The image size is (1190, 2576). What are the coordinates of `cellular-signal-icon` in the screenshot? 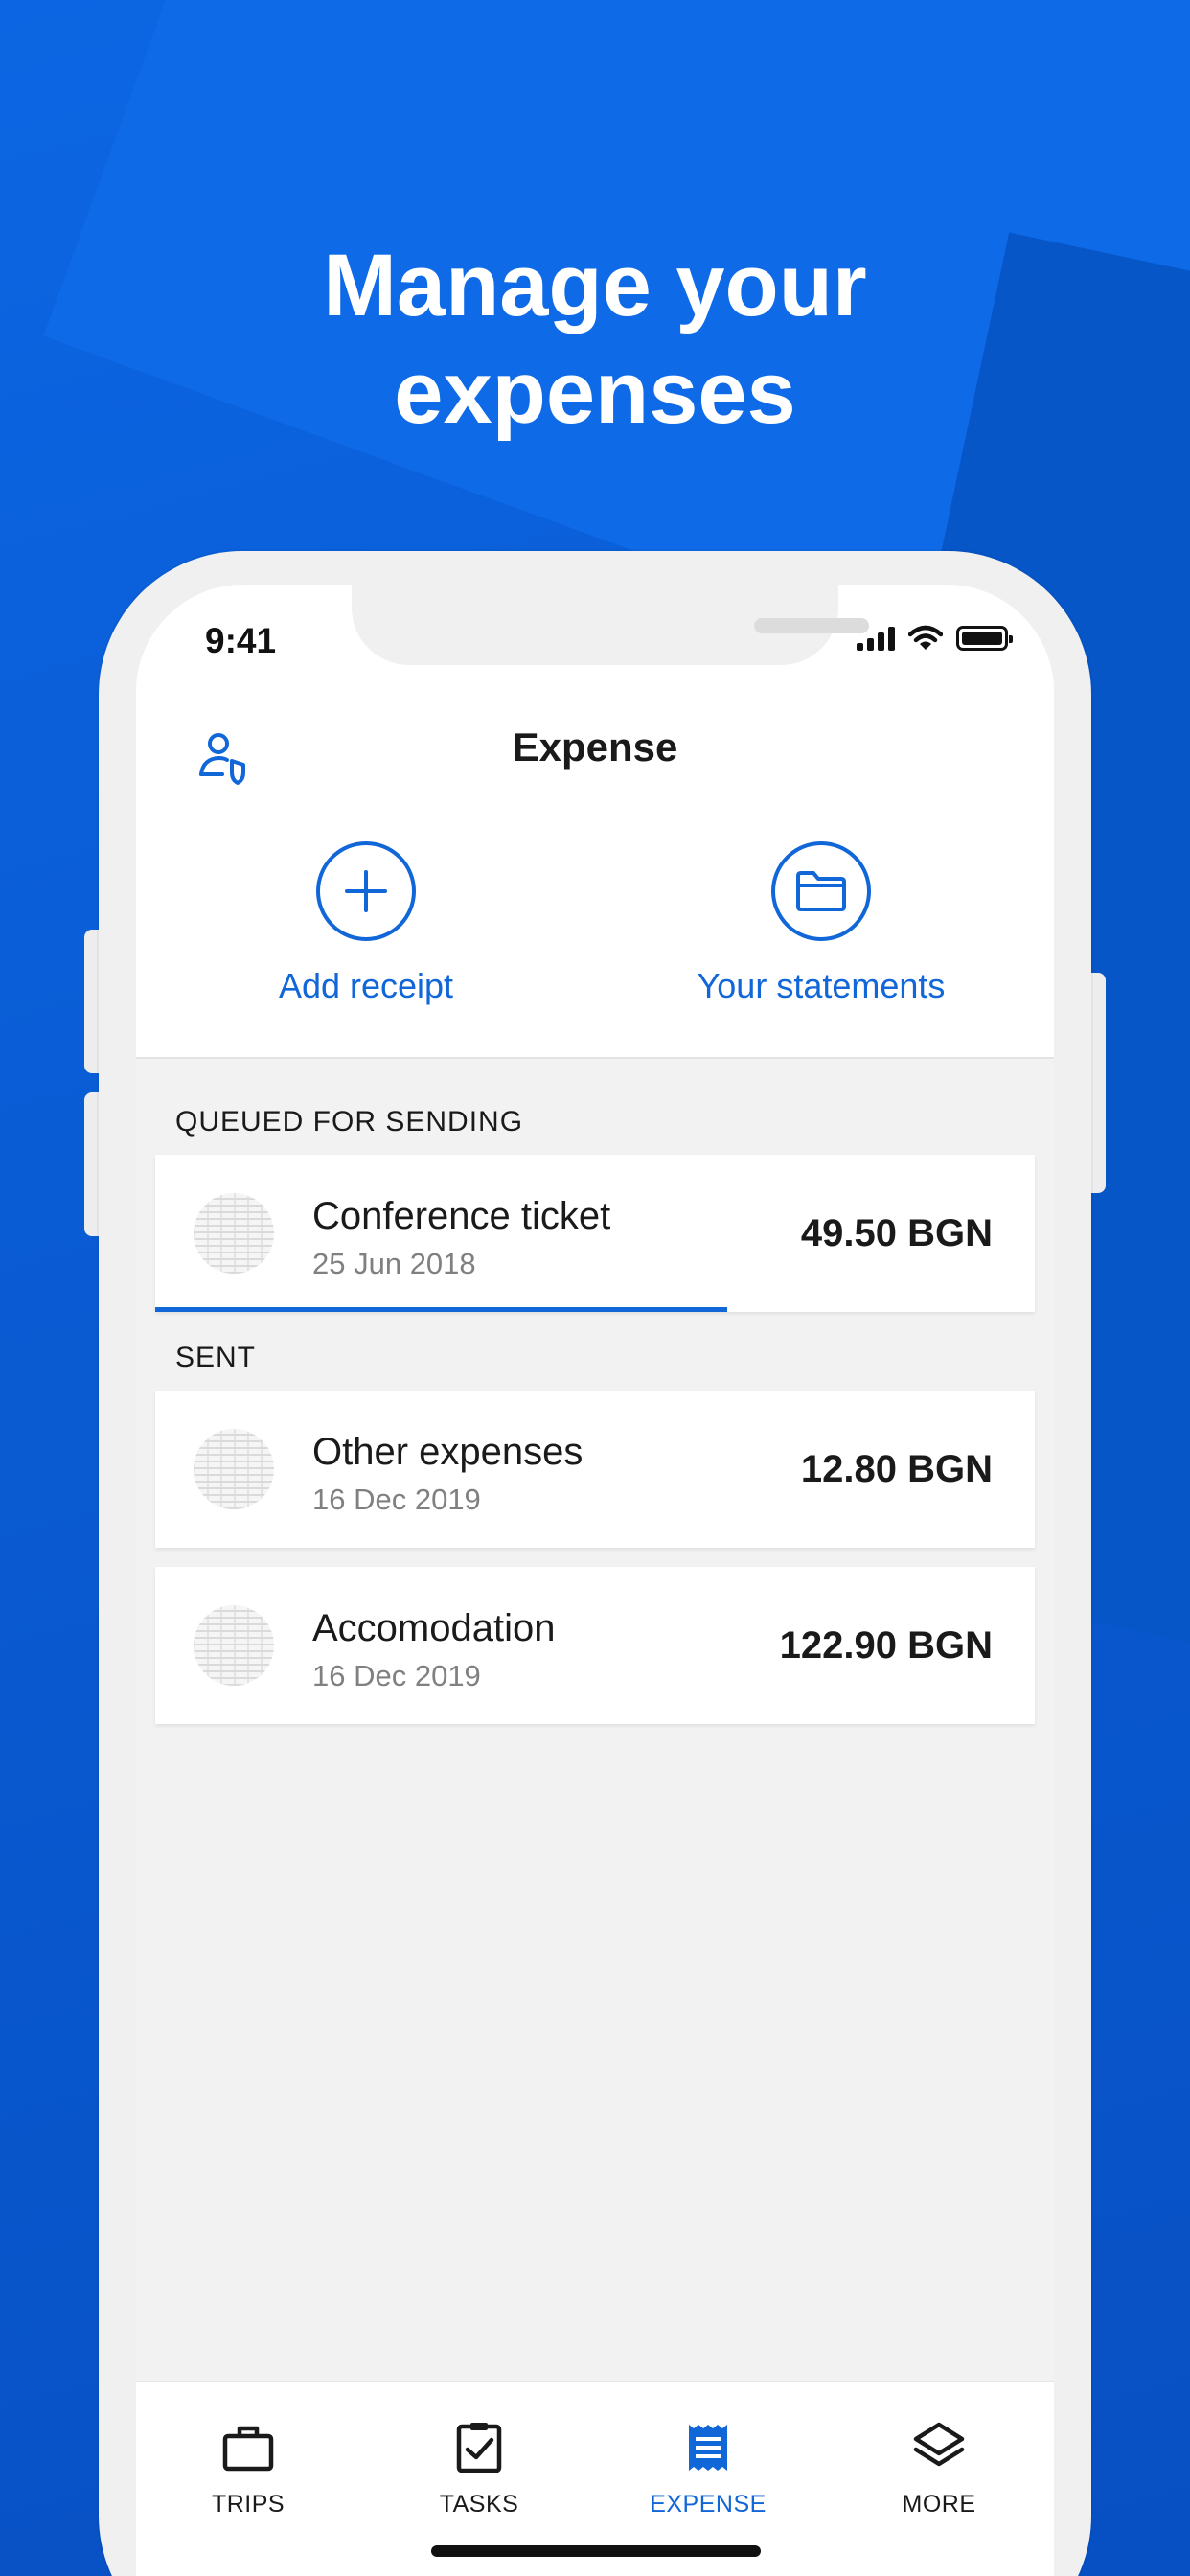 It's located at (876, 638).